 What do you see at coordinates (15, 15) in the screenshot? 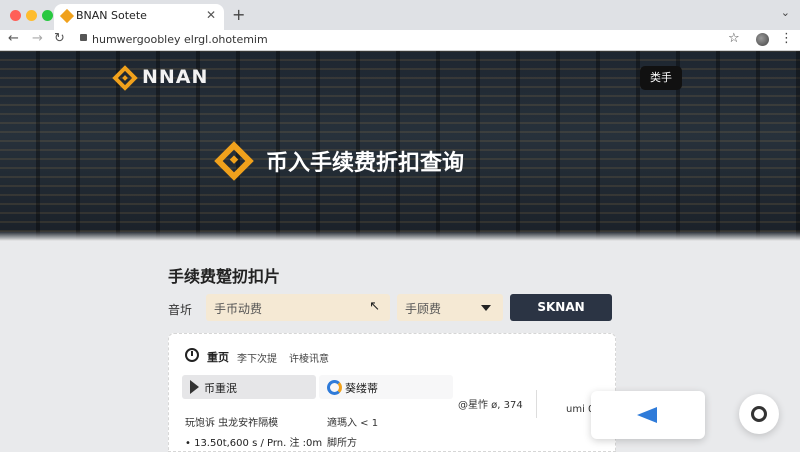
I see `close-window-button` at bounding box center [15, 15].